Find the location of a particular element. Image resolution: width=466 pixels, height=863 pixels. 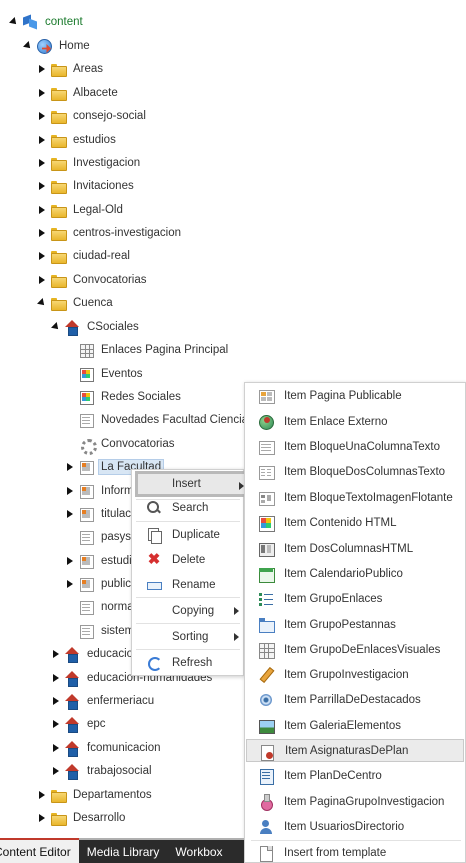

tree-node-label: Convocatorias is located at coordinates (138, 444).